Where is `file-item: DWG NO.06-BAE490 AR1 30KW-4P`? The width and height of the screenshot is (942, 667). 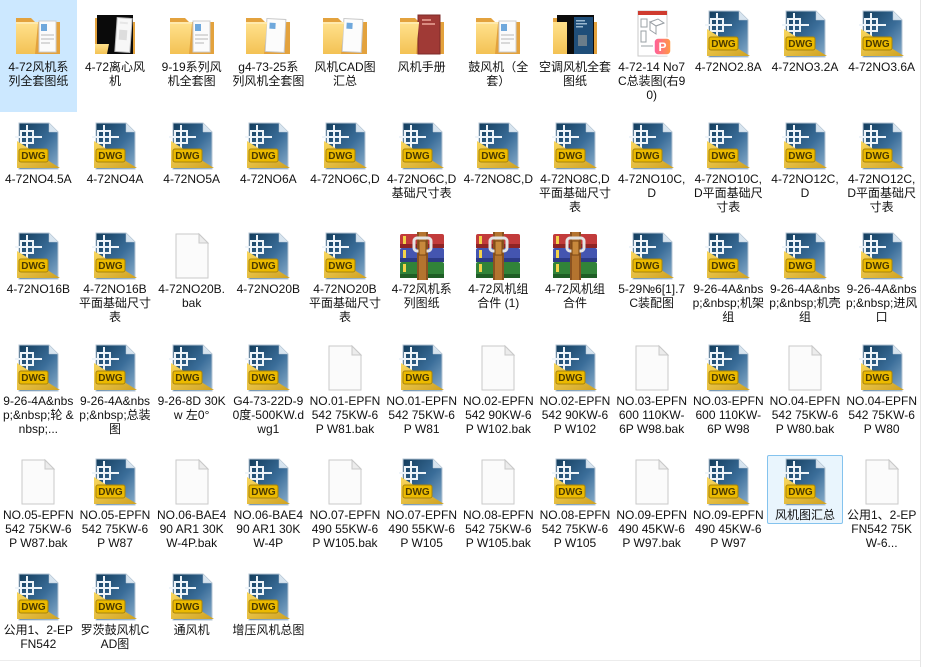
file-item: DWG NO.06-BAE490 AR1 30KW-4P is located at coordinates (268, 505).